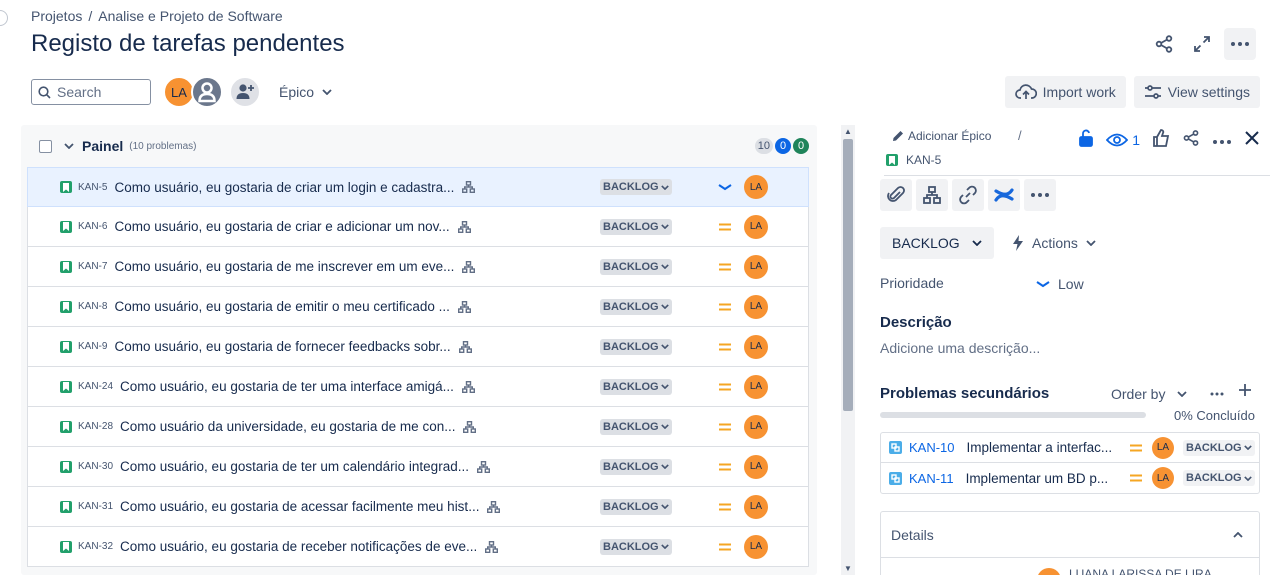  Describe the element at coordinates (305, 92) in the screenshot. I see `epic-filter-dropdown: Épico` at that location.